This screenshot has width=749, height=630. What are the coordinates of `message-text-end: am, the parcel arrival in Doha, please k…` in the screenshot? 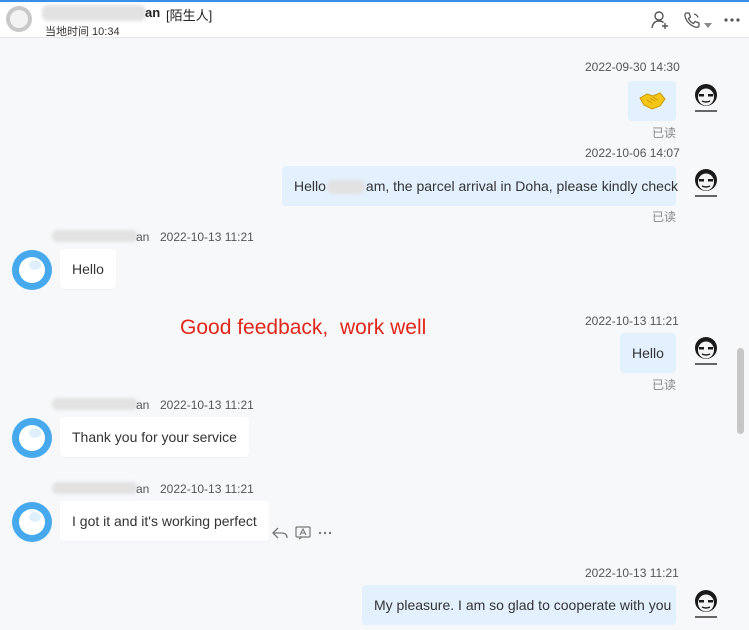 It's located at (521, 186).